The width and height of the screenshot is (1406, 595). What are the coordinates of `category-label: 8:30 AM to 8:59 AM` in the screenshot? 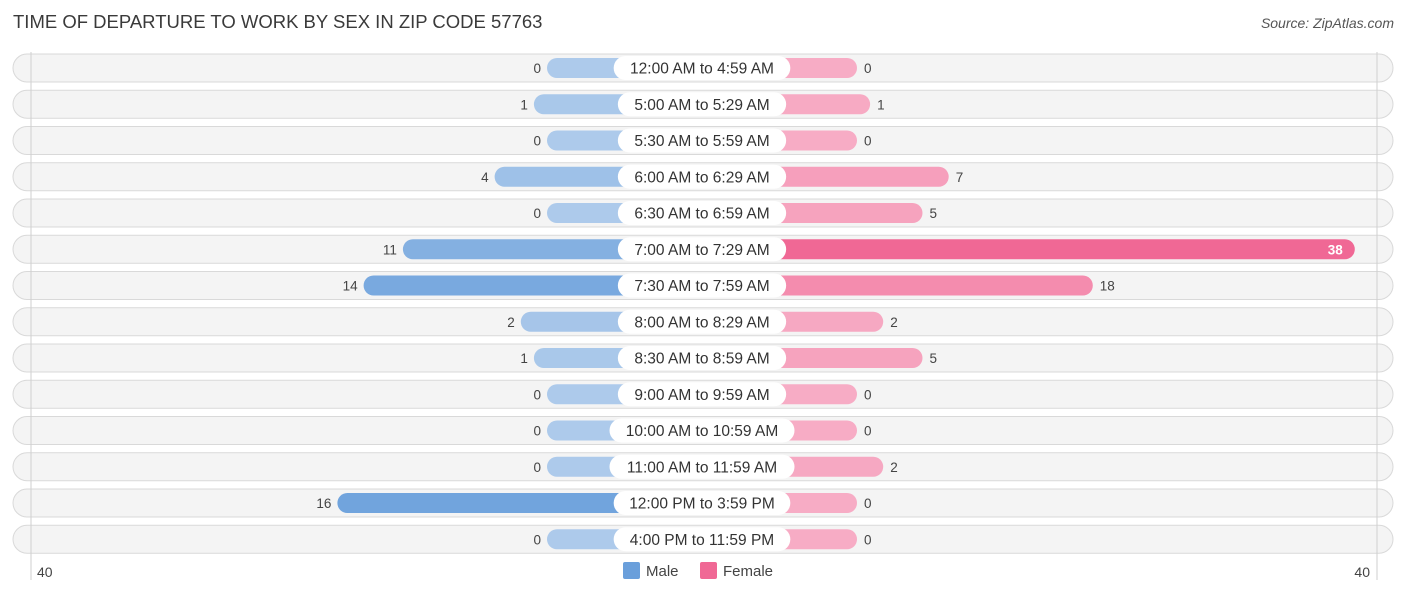 It's located at (701, 359).